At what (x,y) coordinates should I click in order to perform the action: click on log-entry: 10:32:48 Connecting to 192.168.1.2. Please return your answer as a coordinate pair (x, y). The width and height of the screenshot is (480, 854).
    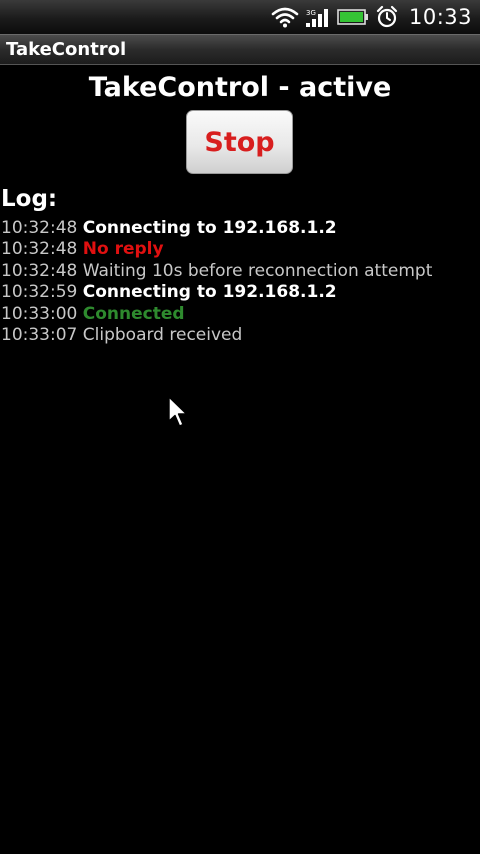
    Looking at the image, I should click on (240, 228).